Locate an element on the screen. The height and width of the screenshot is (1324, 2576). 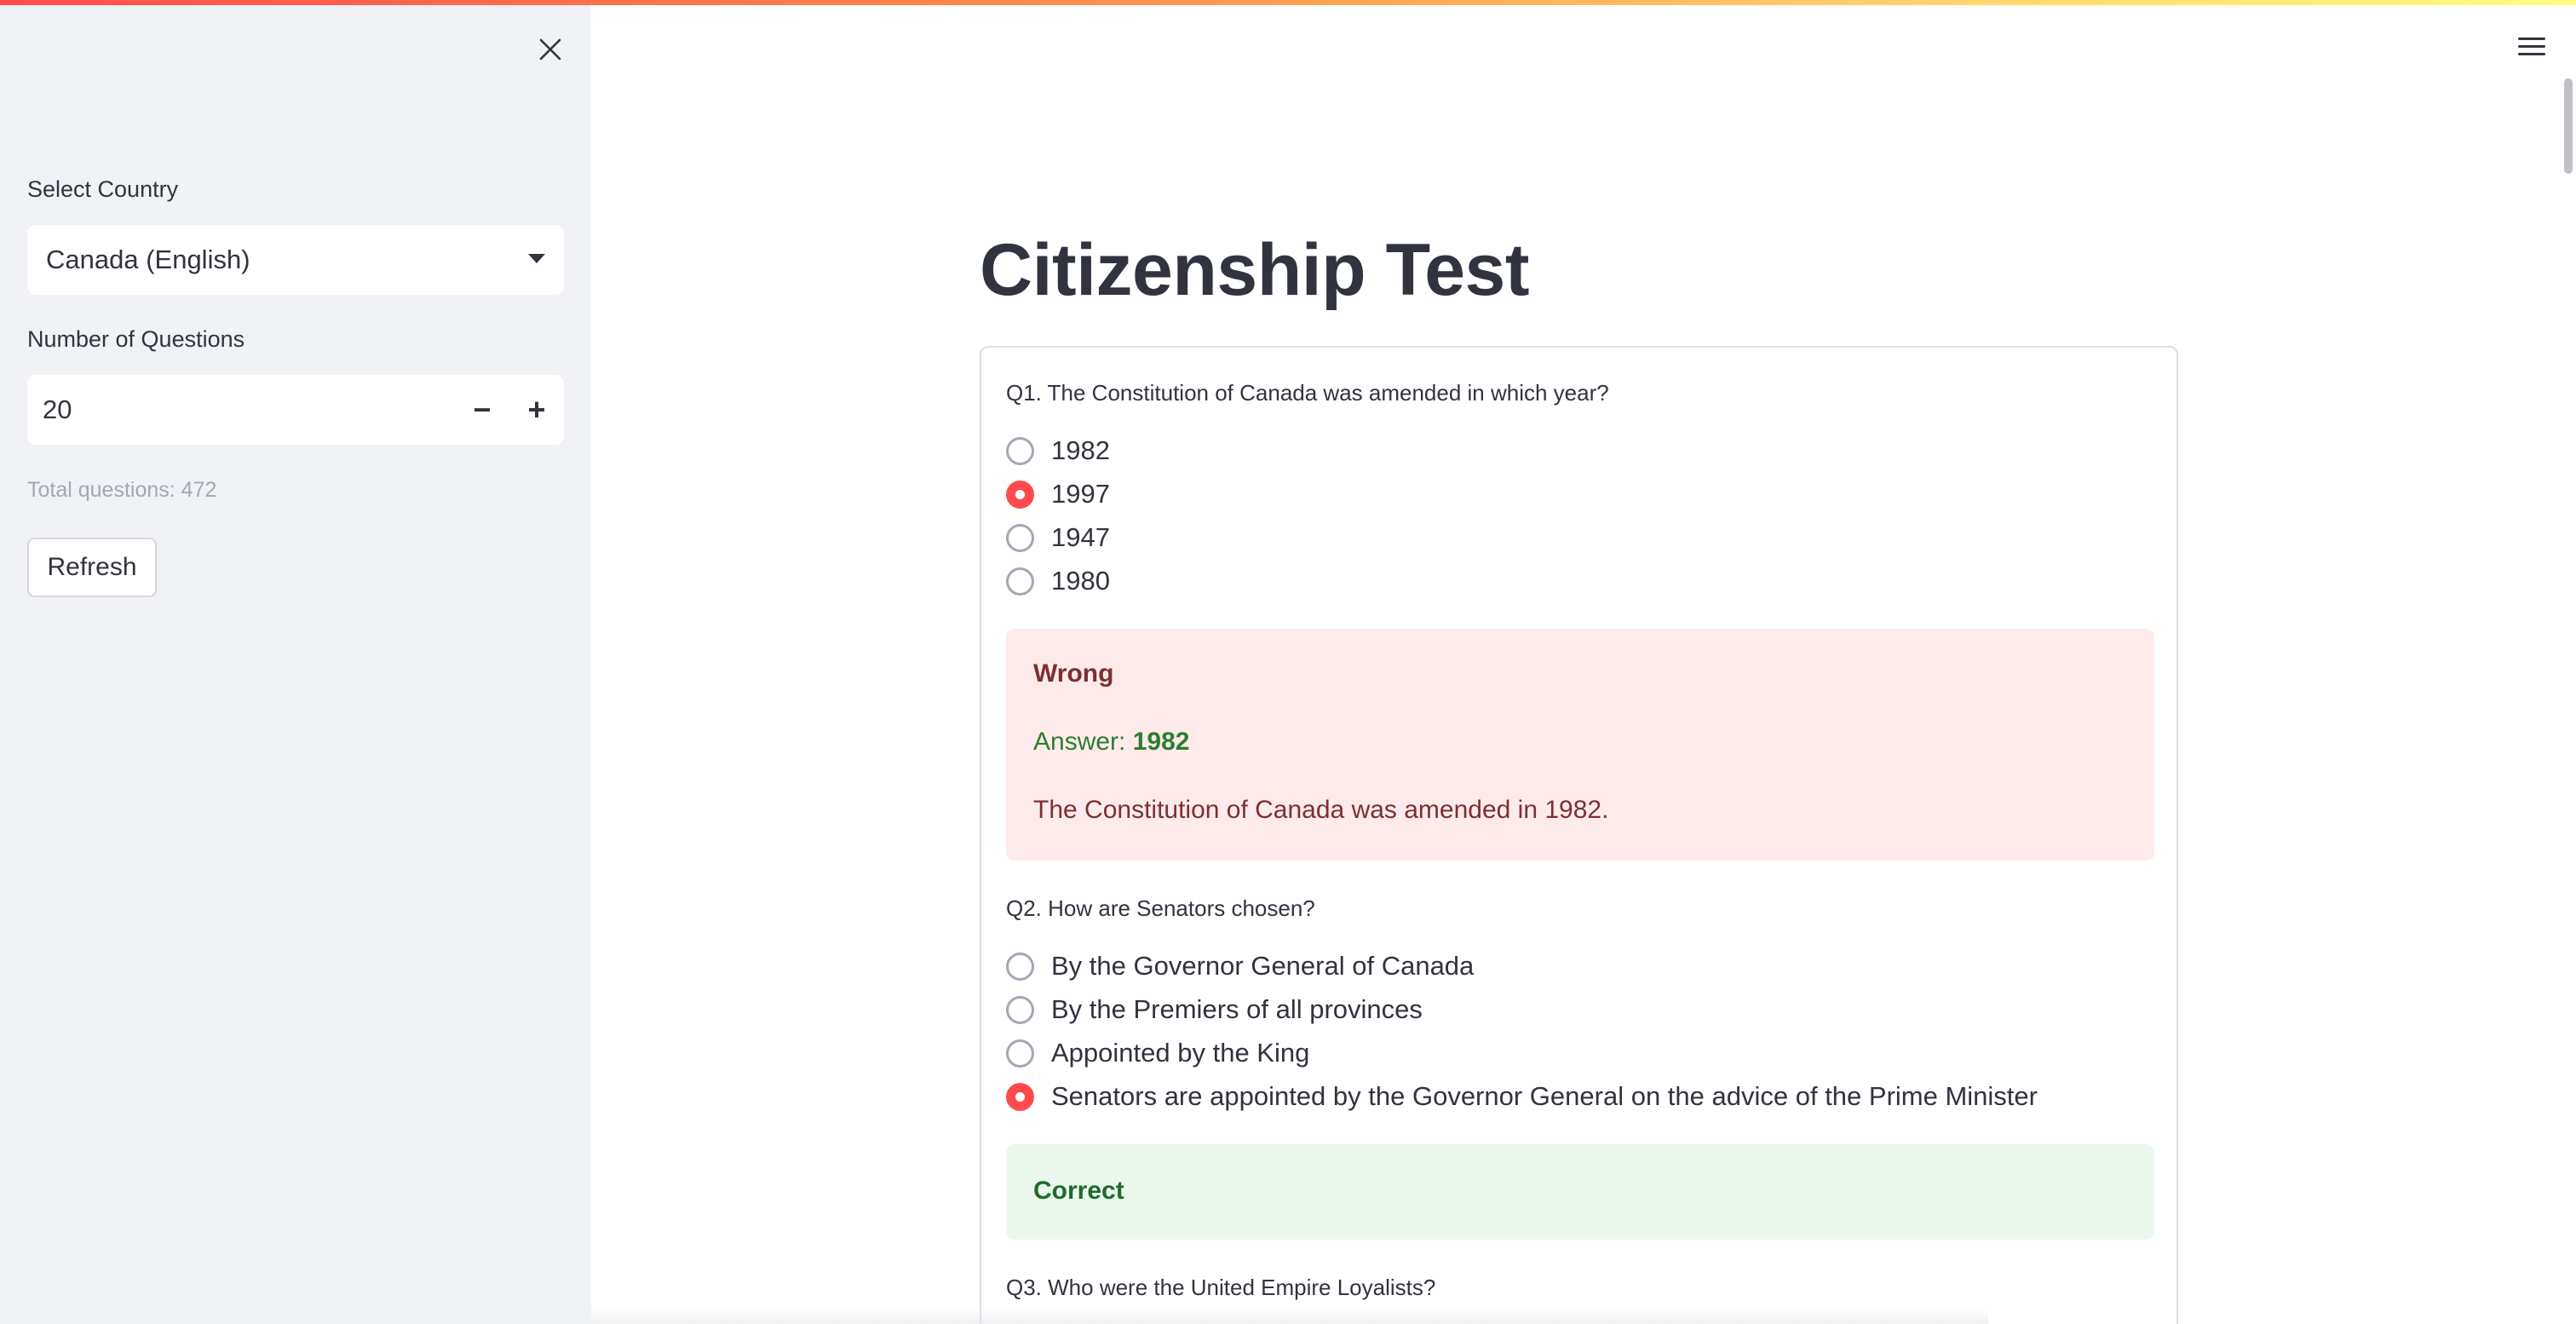
q2-feedback-correct: Correct is located at coordinates (1580, 1192).